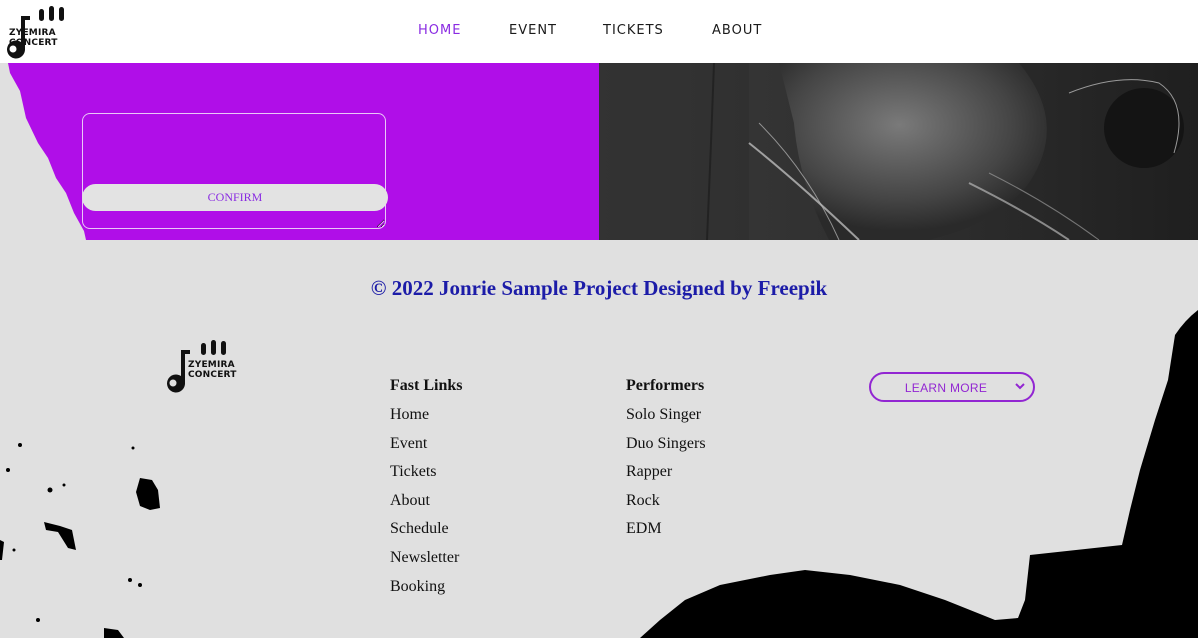 The height and width of the screenshot is (638, 1198). What do you see at coordinates (234, 171) in the screenshot?
I see `message-textarea` at bounding box center [234, 171].